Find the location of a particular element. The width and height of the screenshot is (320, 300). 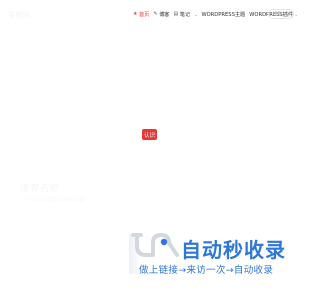

nav-item-blog: ✎ 博客 is located at coordinates (161, 15).